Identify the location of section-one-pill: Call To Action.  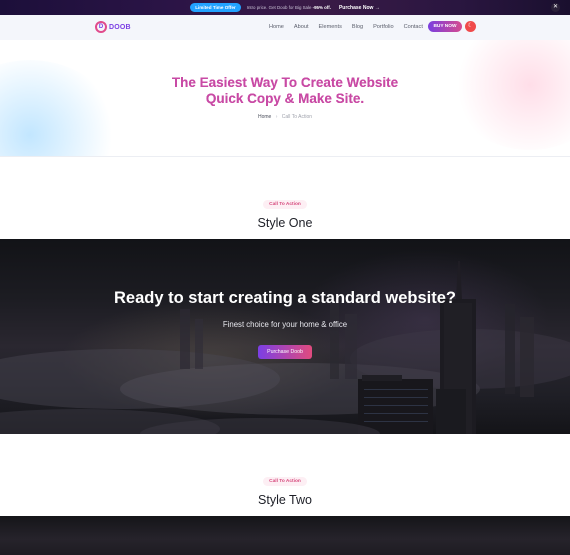
(285, 204).